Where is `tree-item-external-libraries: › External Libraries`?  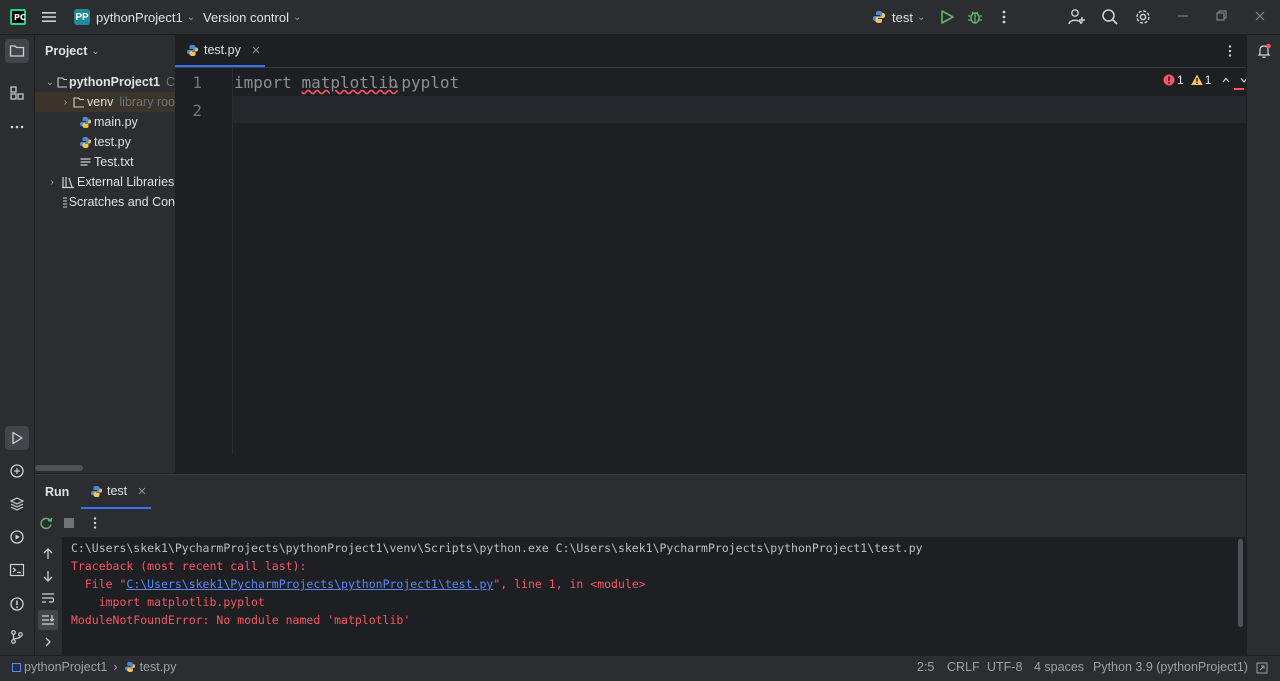 tree-item-external-libraries: › External Libraries is located at coordinates (105, 182).